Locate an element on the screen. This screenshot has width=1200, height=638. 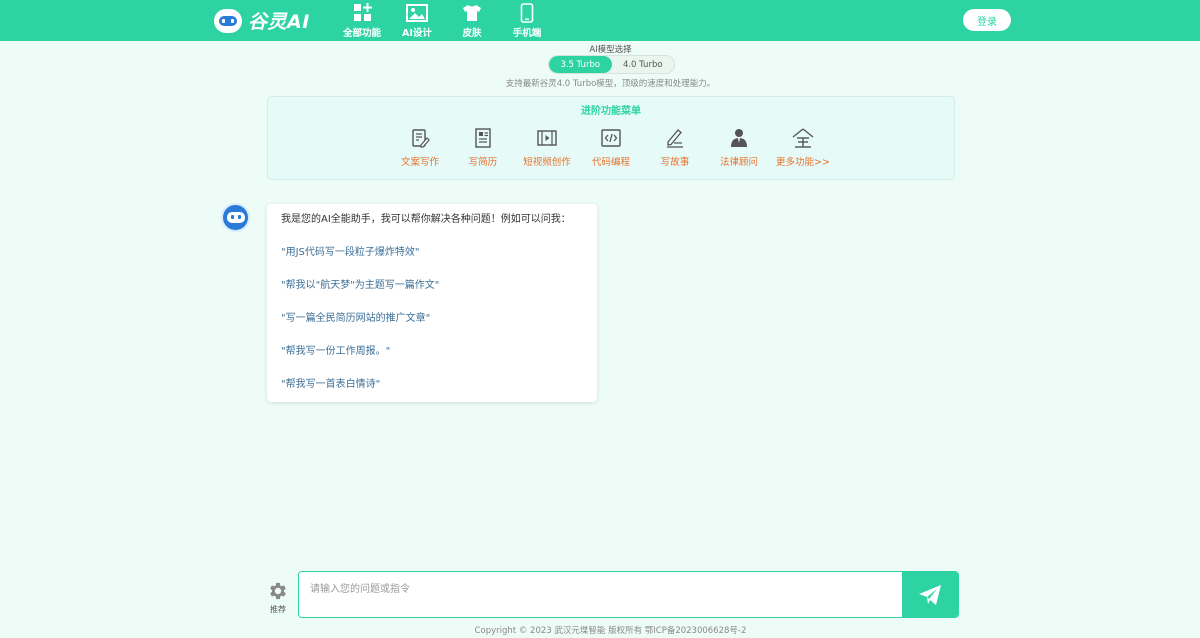
menu-item-story: 写故事 is located at coordinates (675, 149).